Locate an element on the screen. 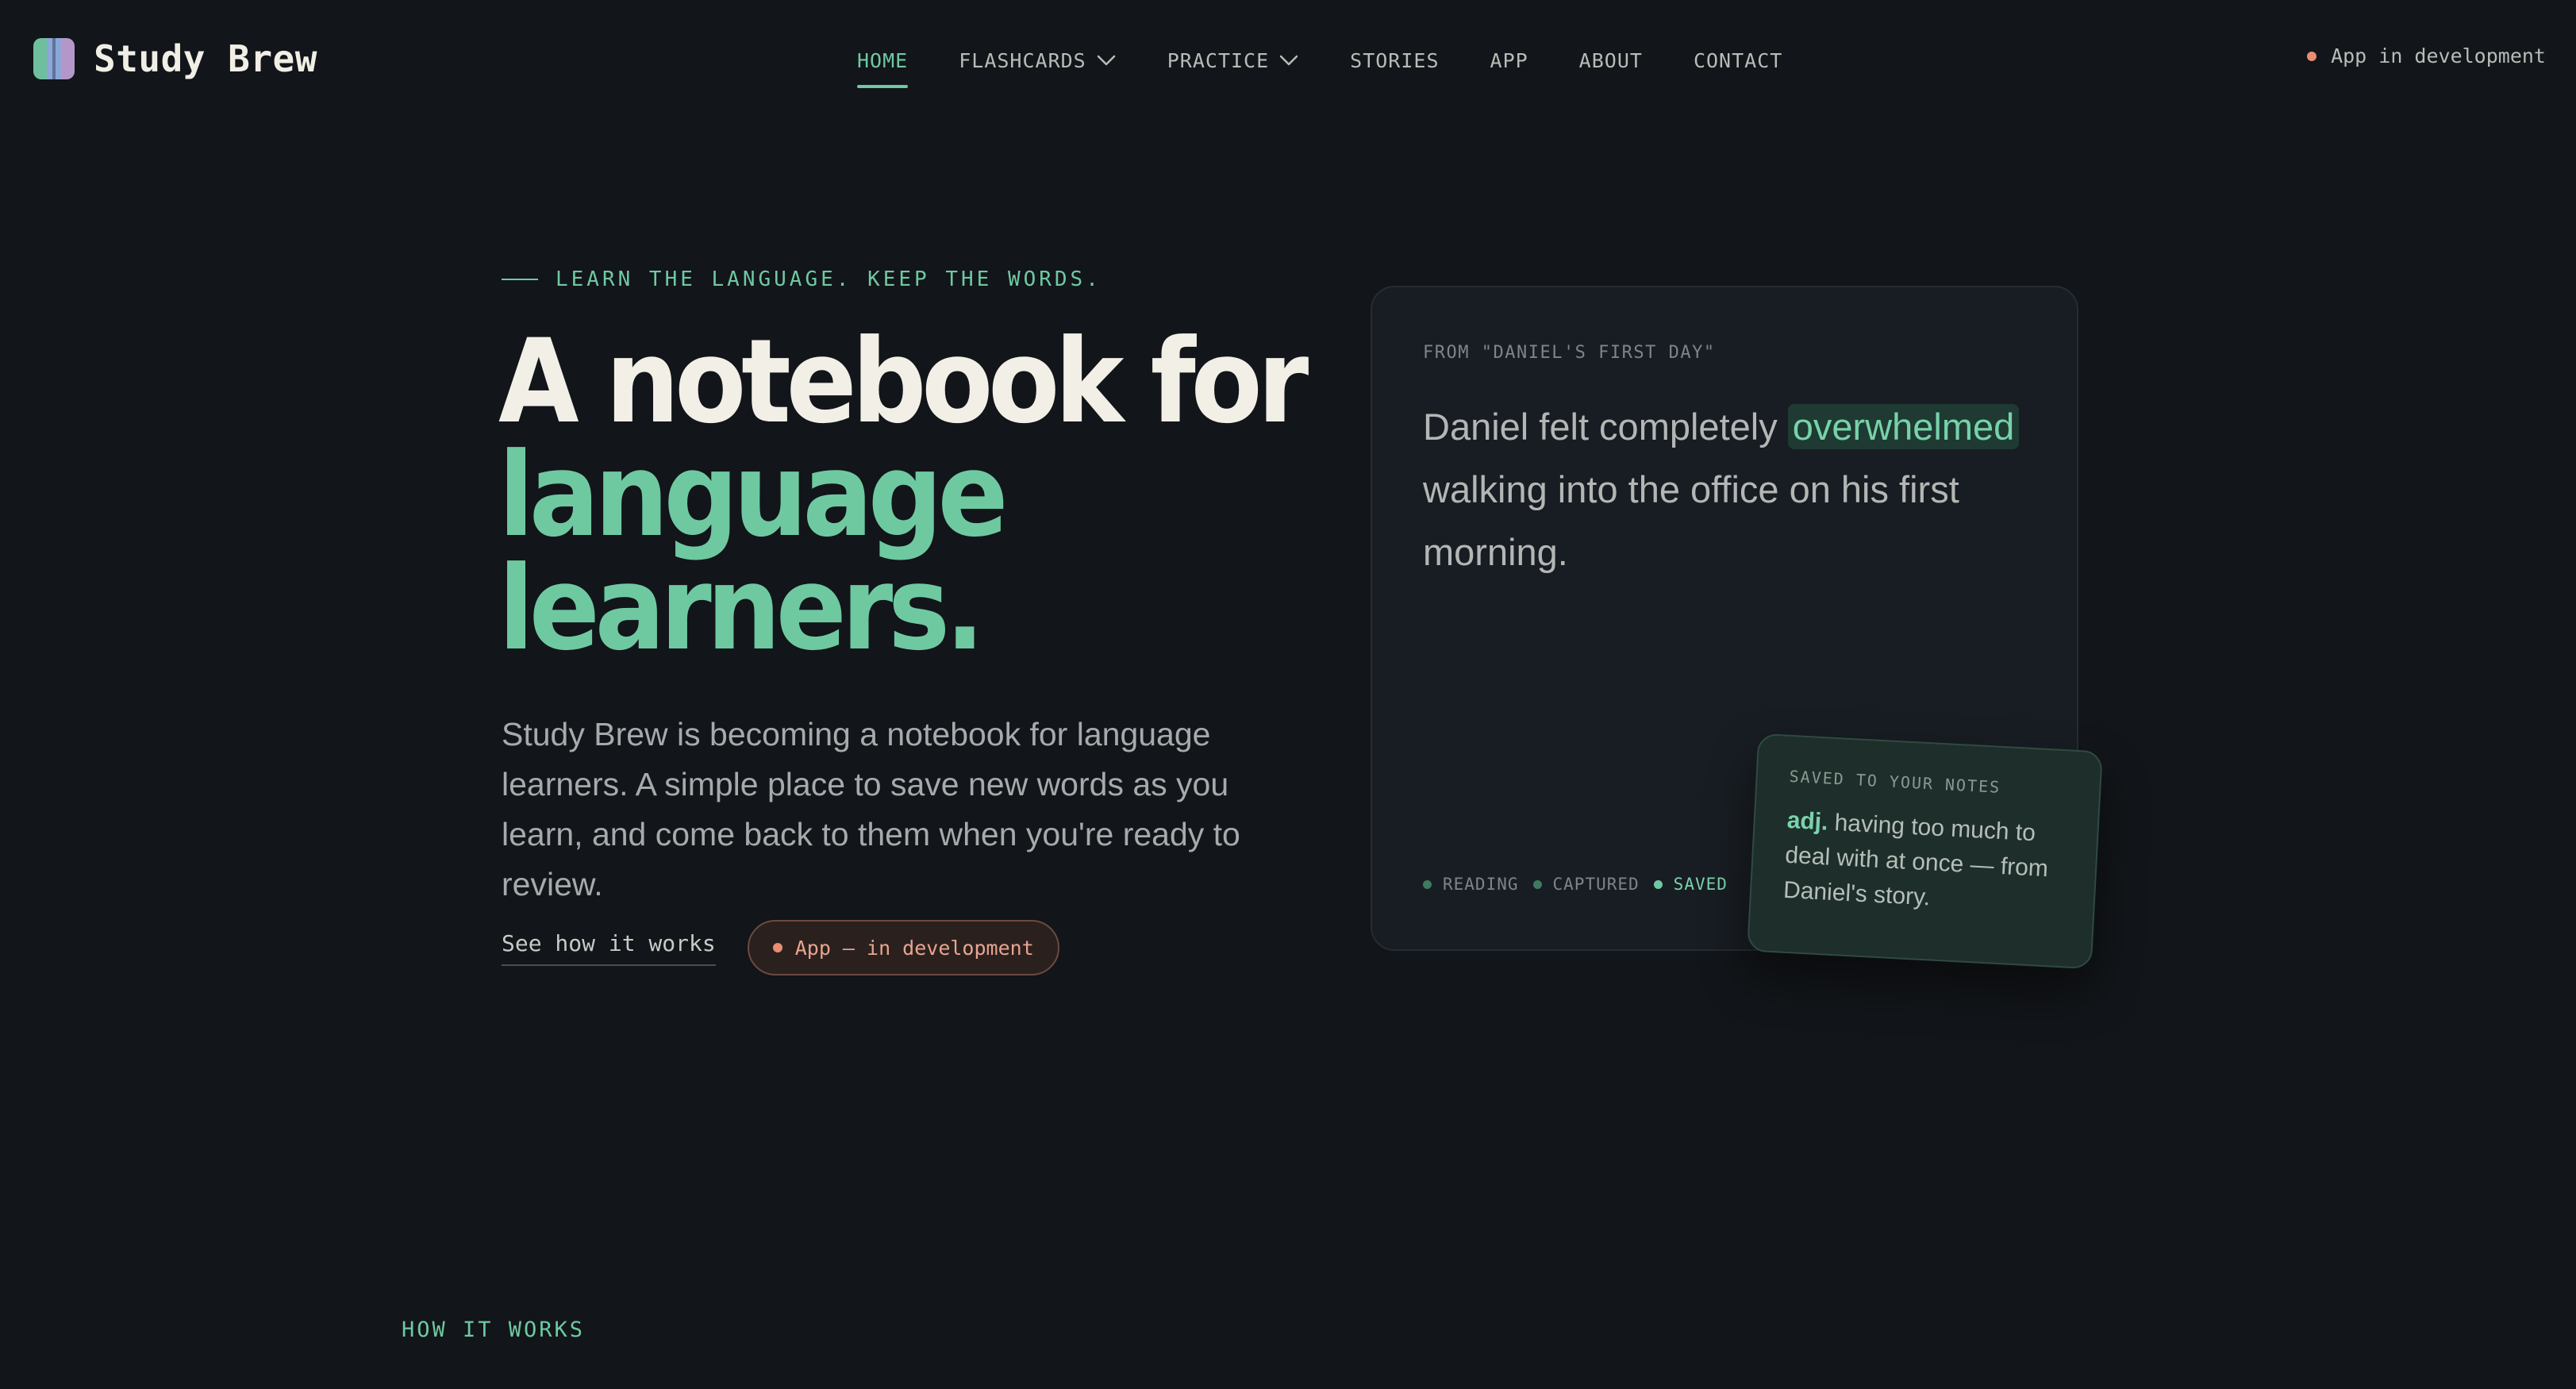 The width and height of the screenshot is (2576, 1389). story-source: FROM "DANIEL'S FIRST DAY" is located at coordinates (1569, 353).